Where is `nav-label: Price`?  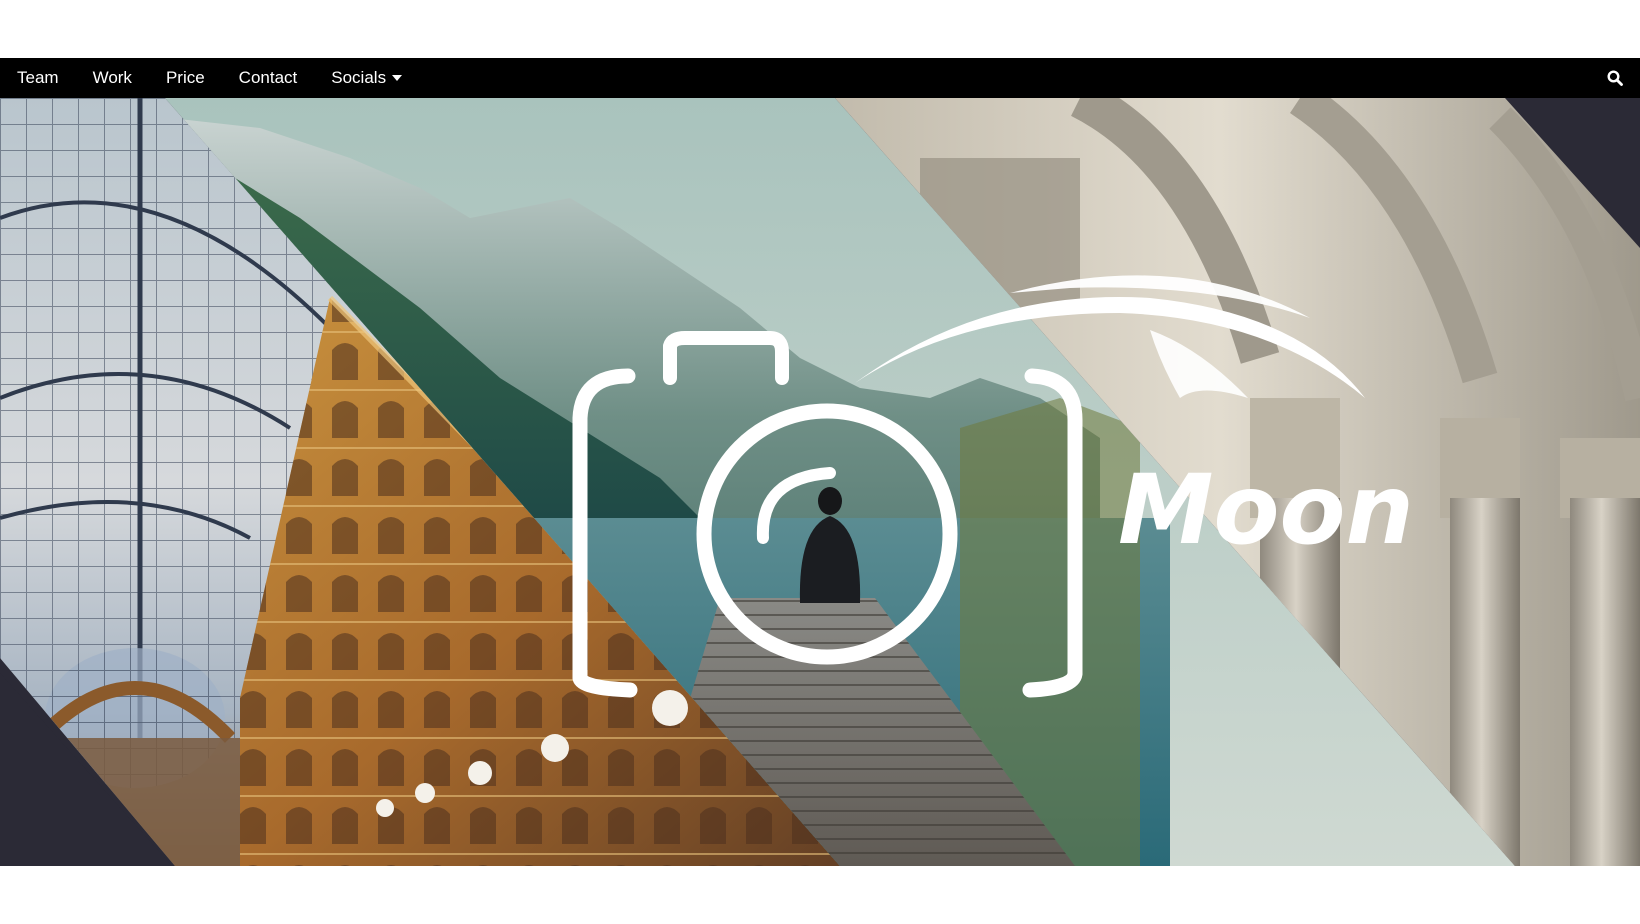 nav-label: Price is located at coordinates (185, 77).